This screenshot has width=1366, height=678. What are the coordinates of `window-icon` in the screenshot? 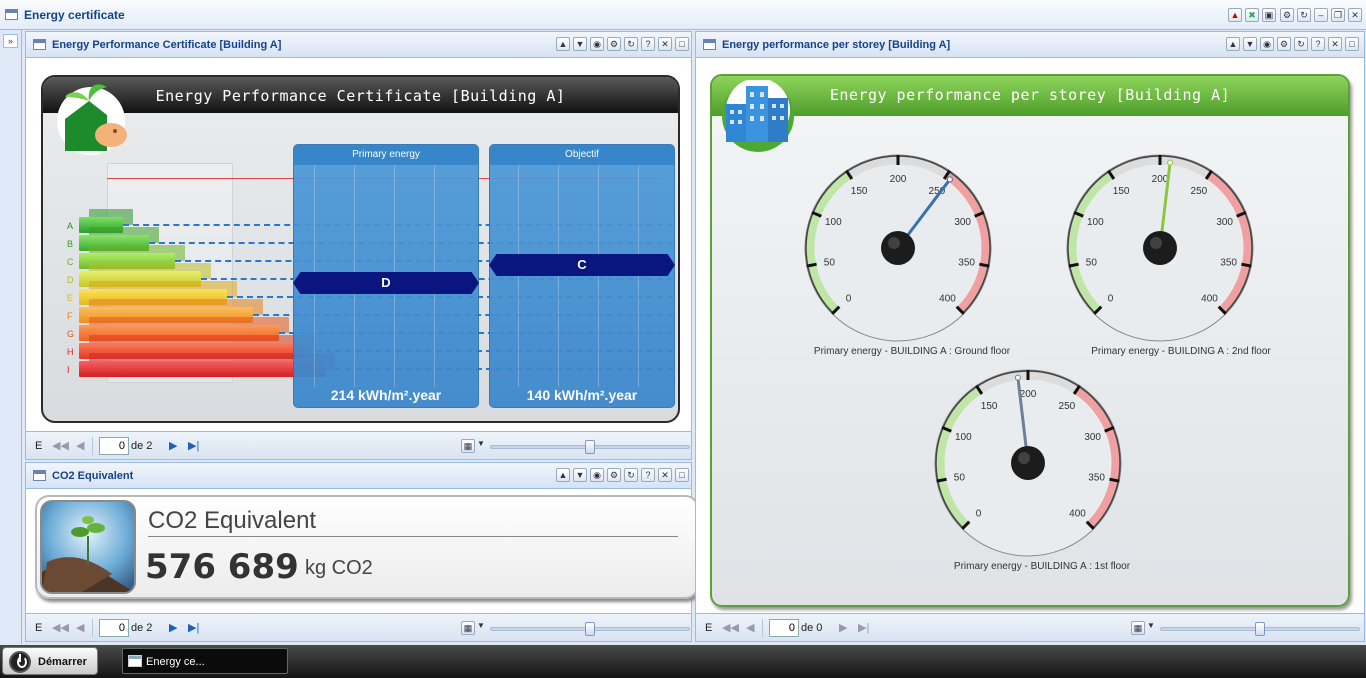 It's located at (135, 661).